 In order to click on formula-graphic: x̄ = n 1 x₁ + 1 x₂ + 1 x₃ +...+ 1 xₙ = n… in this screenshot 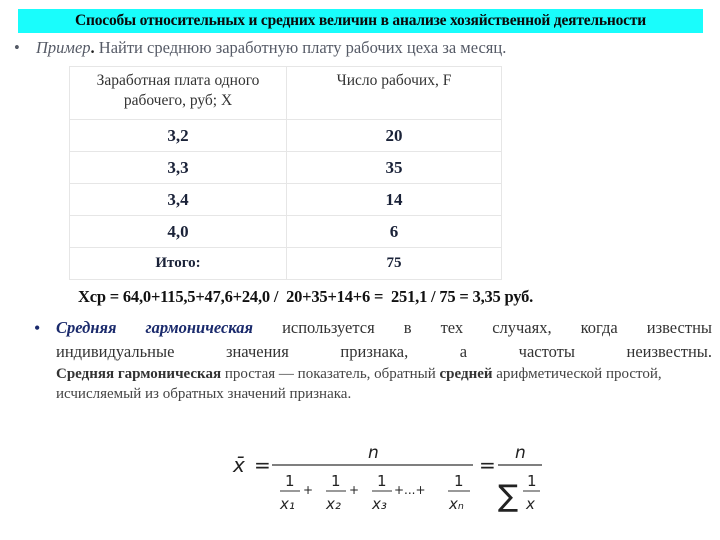, I will do `click(387, 478)`.